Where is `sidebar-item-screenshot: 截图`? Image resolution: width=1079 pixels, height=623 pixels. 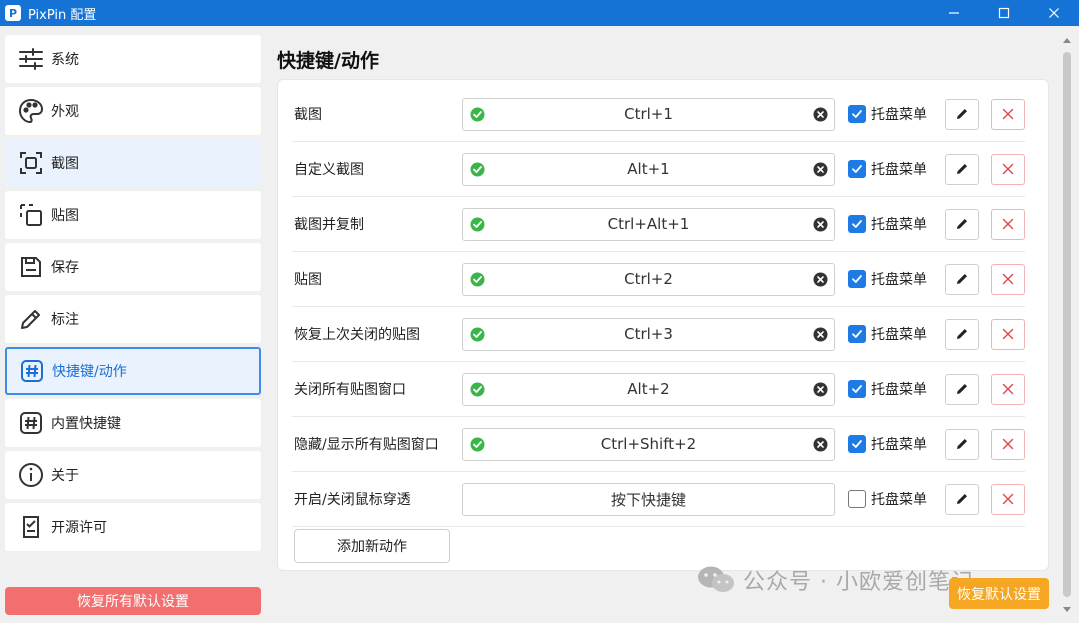 sidebar-item-screenshot: 截图 is located at coordinates (133, 163).